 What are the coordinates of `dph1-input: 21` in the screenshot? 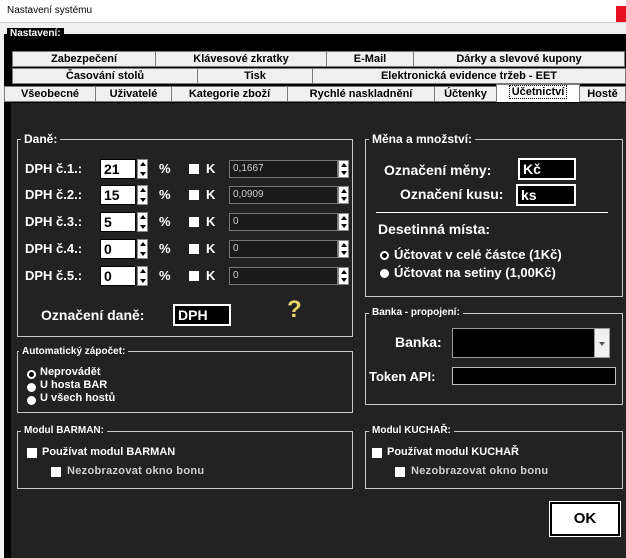 It's located at (118, 169).